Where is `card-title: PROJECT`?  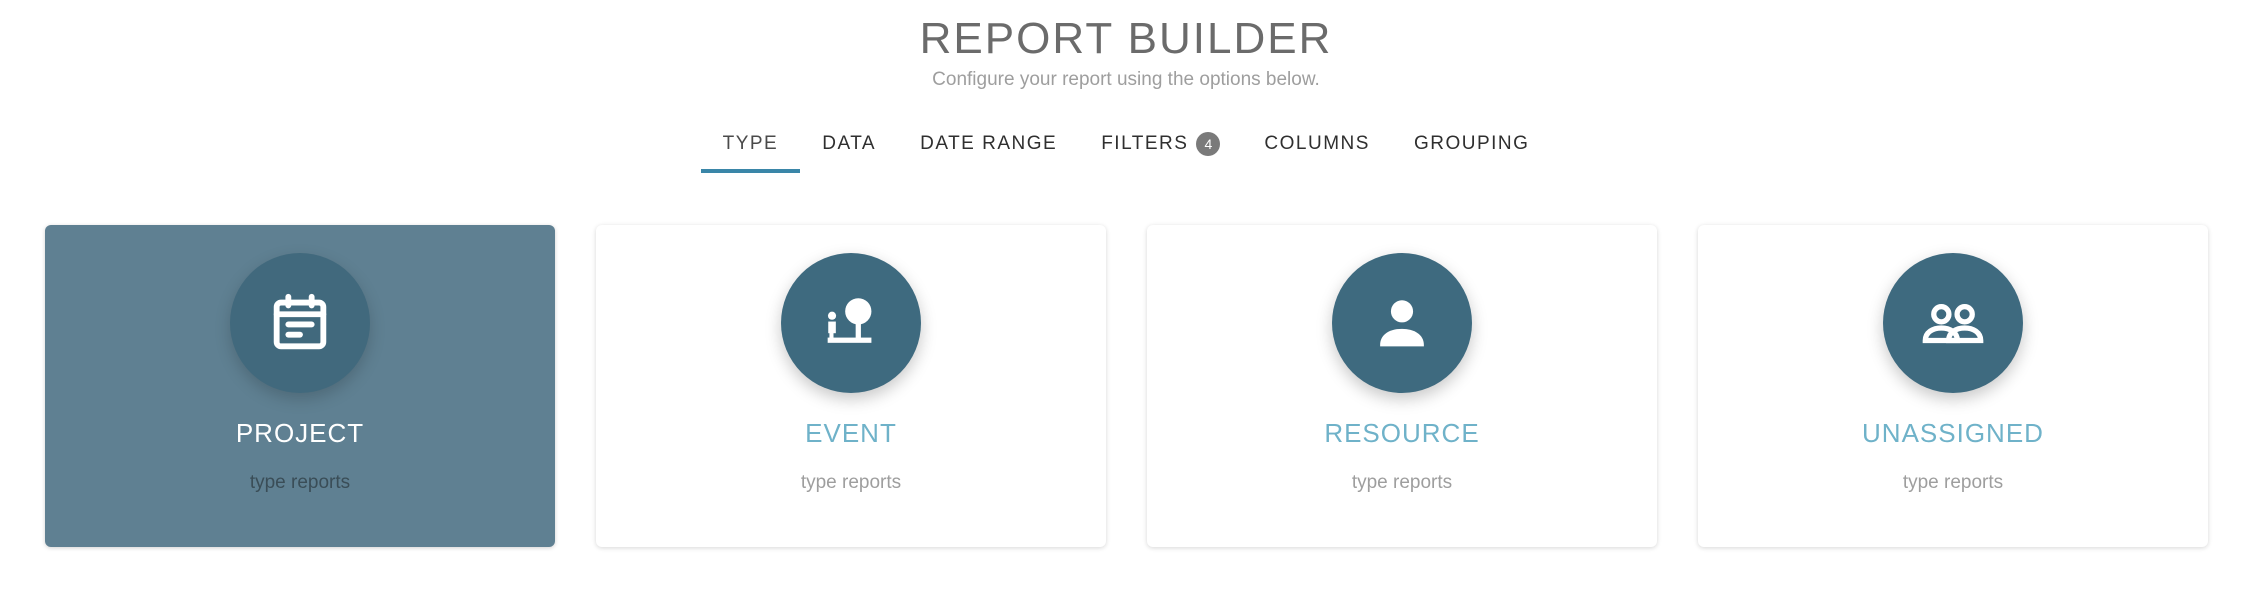
card-title: PROJECT is located at coordinates (300, 433).